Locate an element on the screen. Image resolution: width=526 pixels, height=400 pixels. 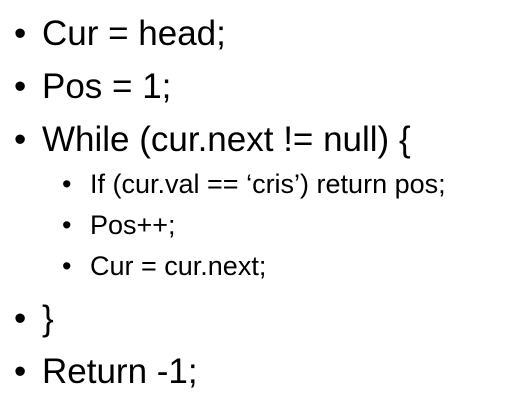
bullet-line-return: • Return -1; is located at coordinates (106, 372).